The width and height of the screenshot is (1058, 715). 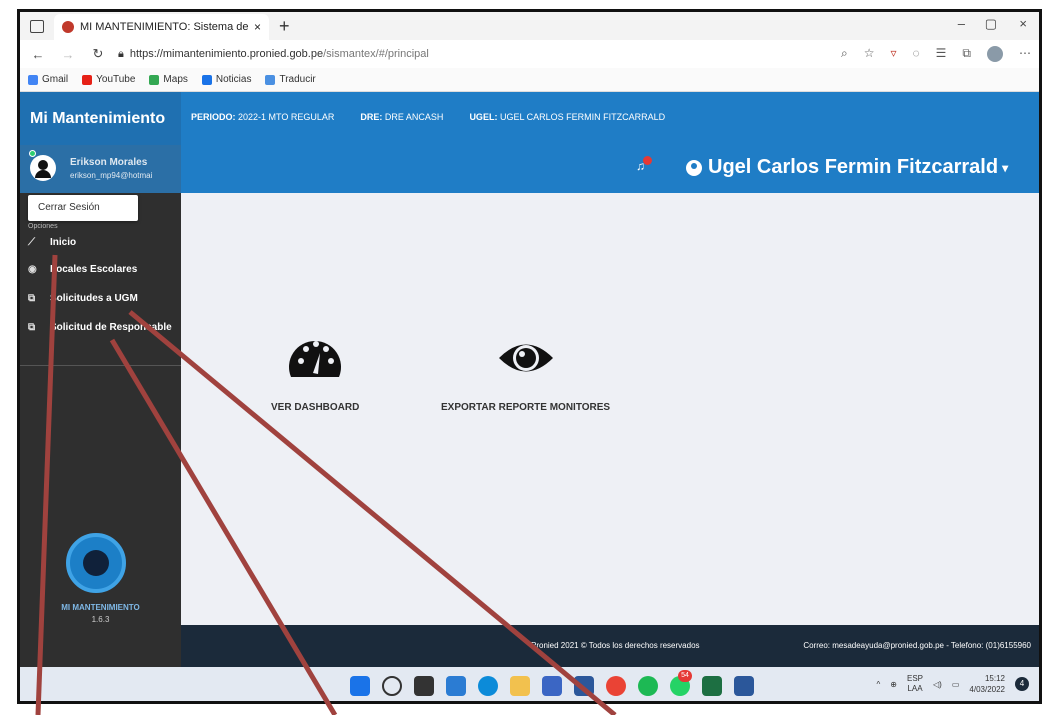 I want to click on export-report-label: EXPORTAR REPORTE MONITORES, so click(x=526, y=407).